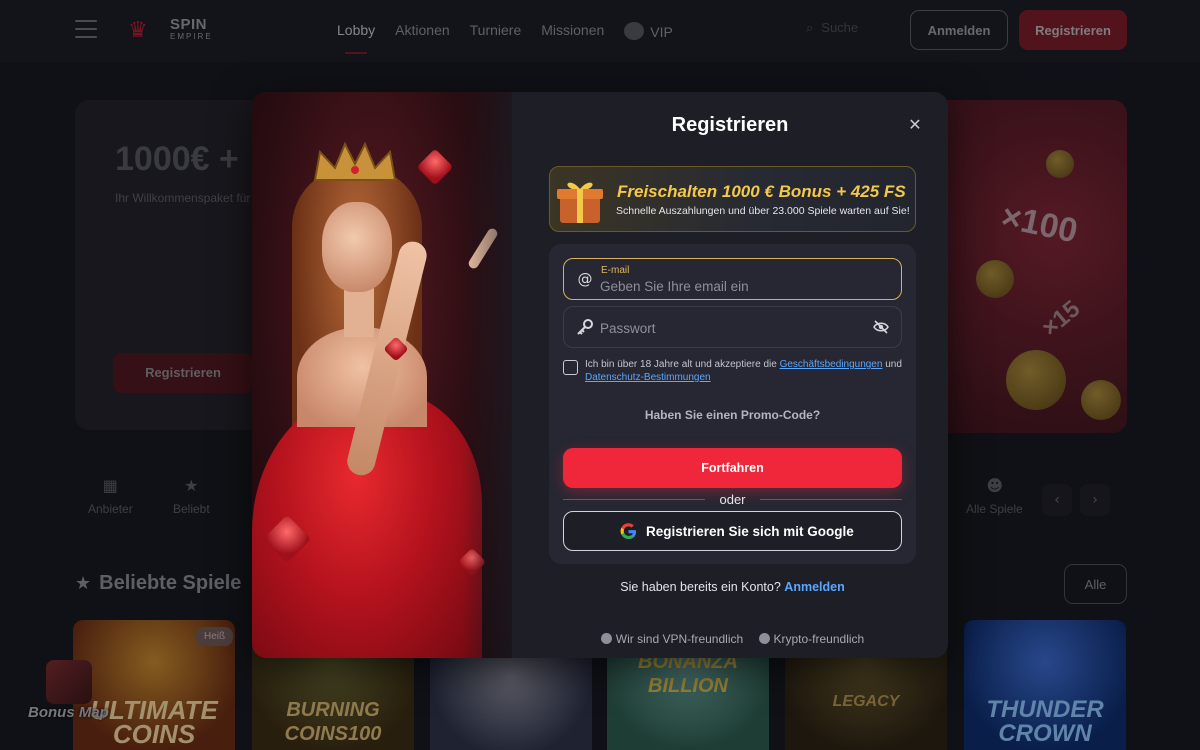 The width and height of the screenshot is (1200, 750). I want to click on bitcoin-icon, so click(764, 638).